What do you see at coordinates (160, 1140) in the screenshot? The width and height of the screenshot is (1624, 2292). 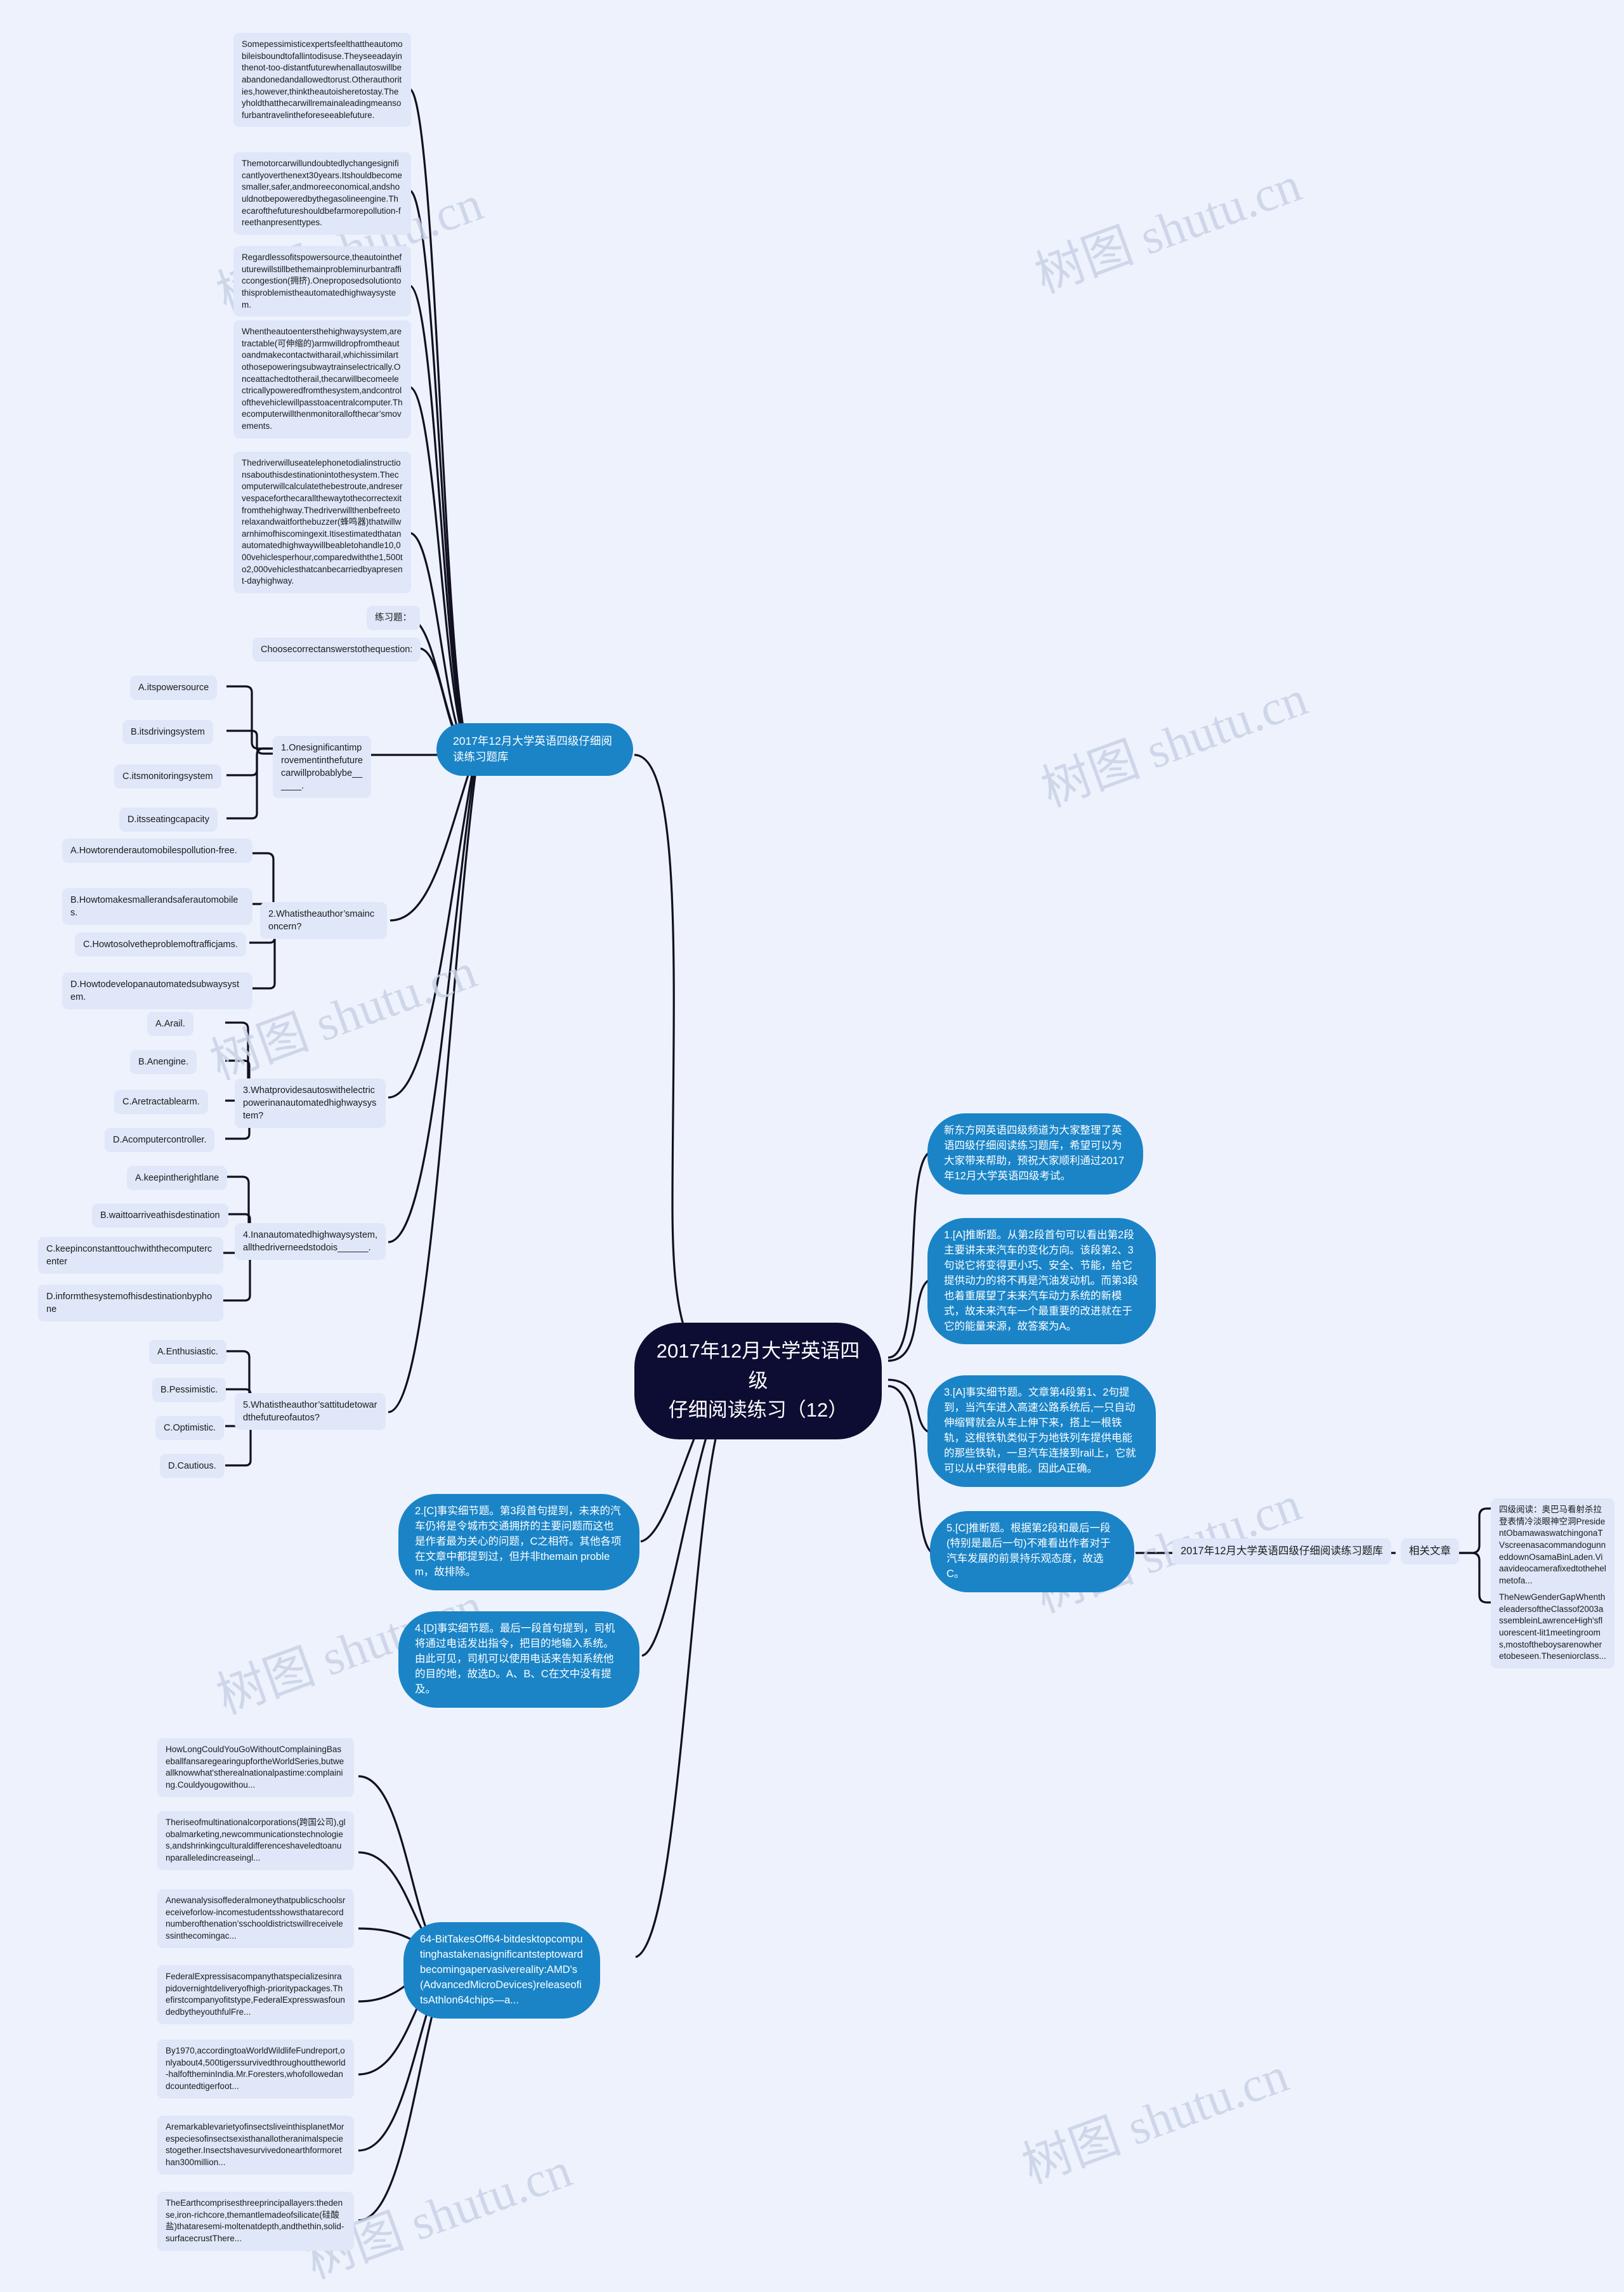 I see `option-3d: D.Acomputercontroller.` at bounding box center [160, 1140].